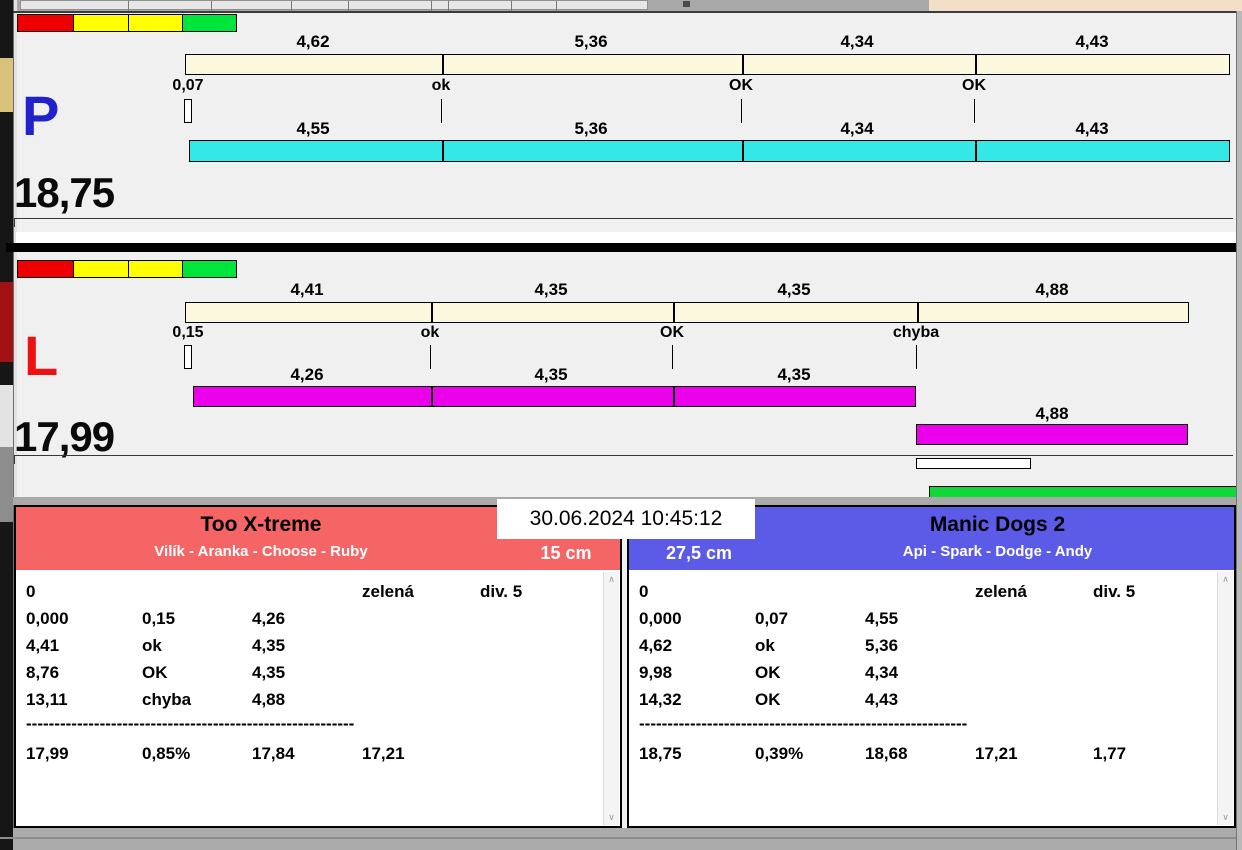  I want to click on cell: 4,41, so click(43, 645).